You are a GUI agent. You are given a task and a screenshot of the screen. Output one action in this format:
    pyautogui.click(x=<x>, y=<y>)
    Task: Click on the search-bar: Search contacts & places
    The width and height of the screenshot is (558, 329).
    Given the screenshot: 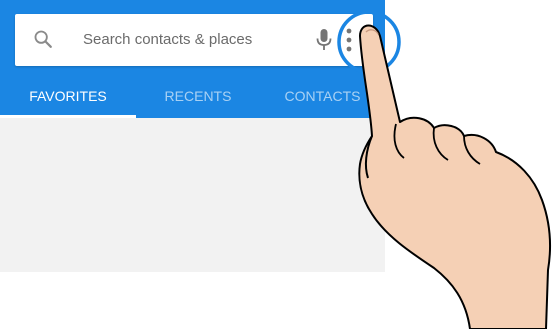 What is the action you would take?
    pyautogui.click(x=194, y=40)
    